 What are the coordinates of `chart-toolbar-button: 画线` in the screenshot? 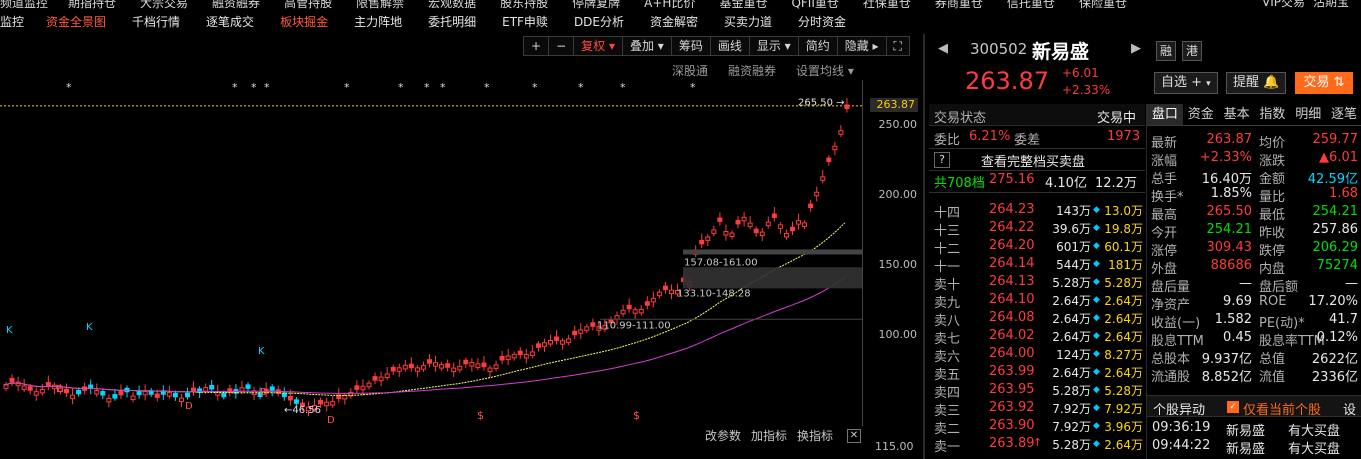 It's located at (729, 46).